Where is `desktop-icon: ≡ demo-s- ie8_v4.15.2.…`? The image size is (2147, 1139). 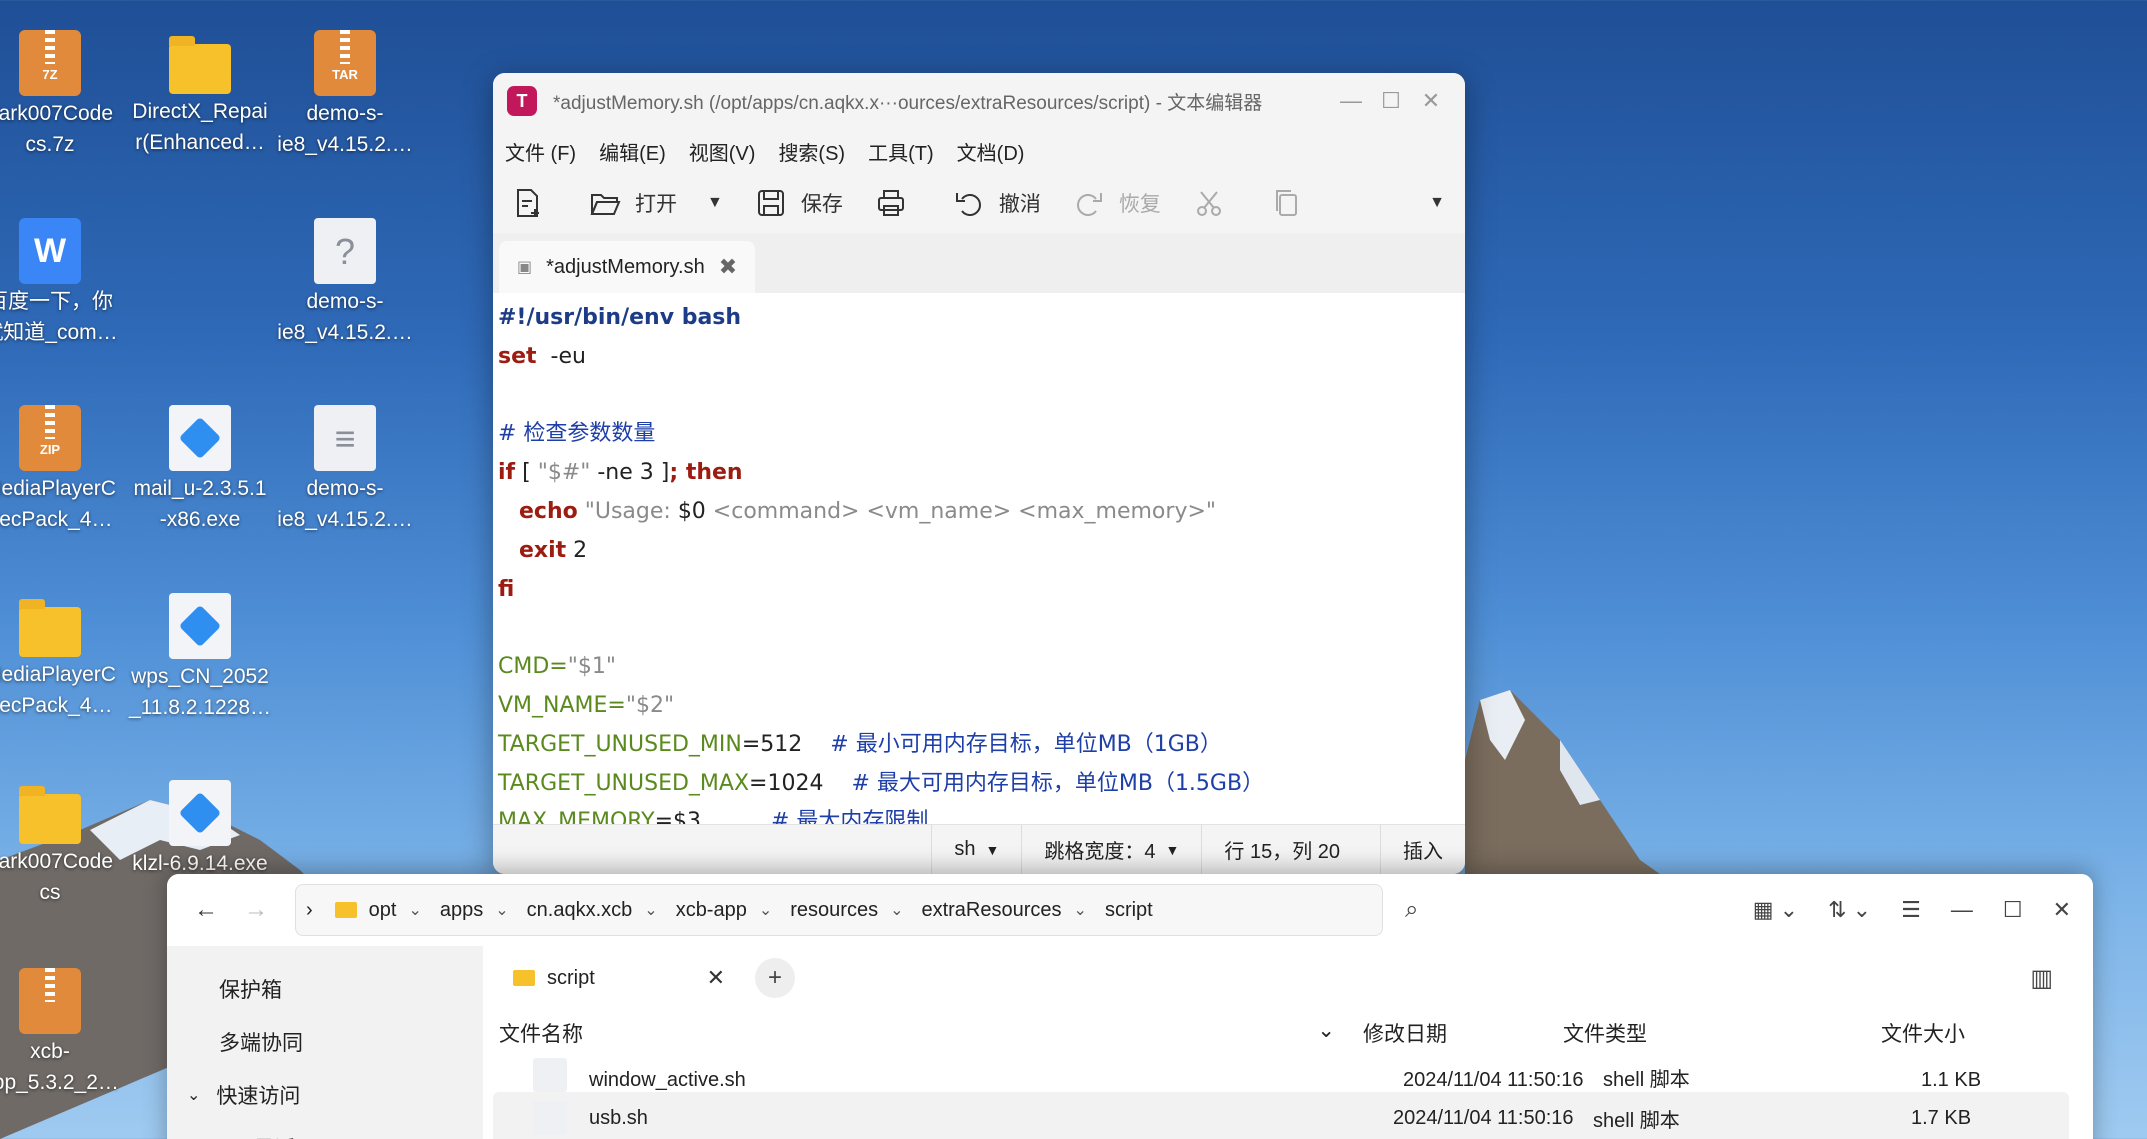 desktop-icon: ≡ demo-s- ie8_v4.15.2.… is located at coordinates (345, 470).